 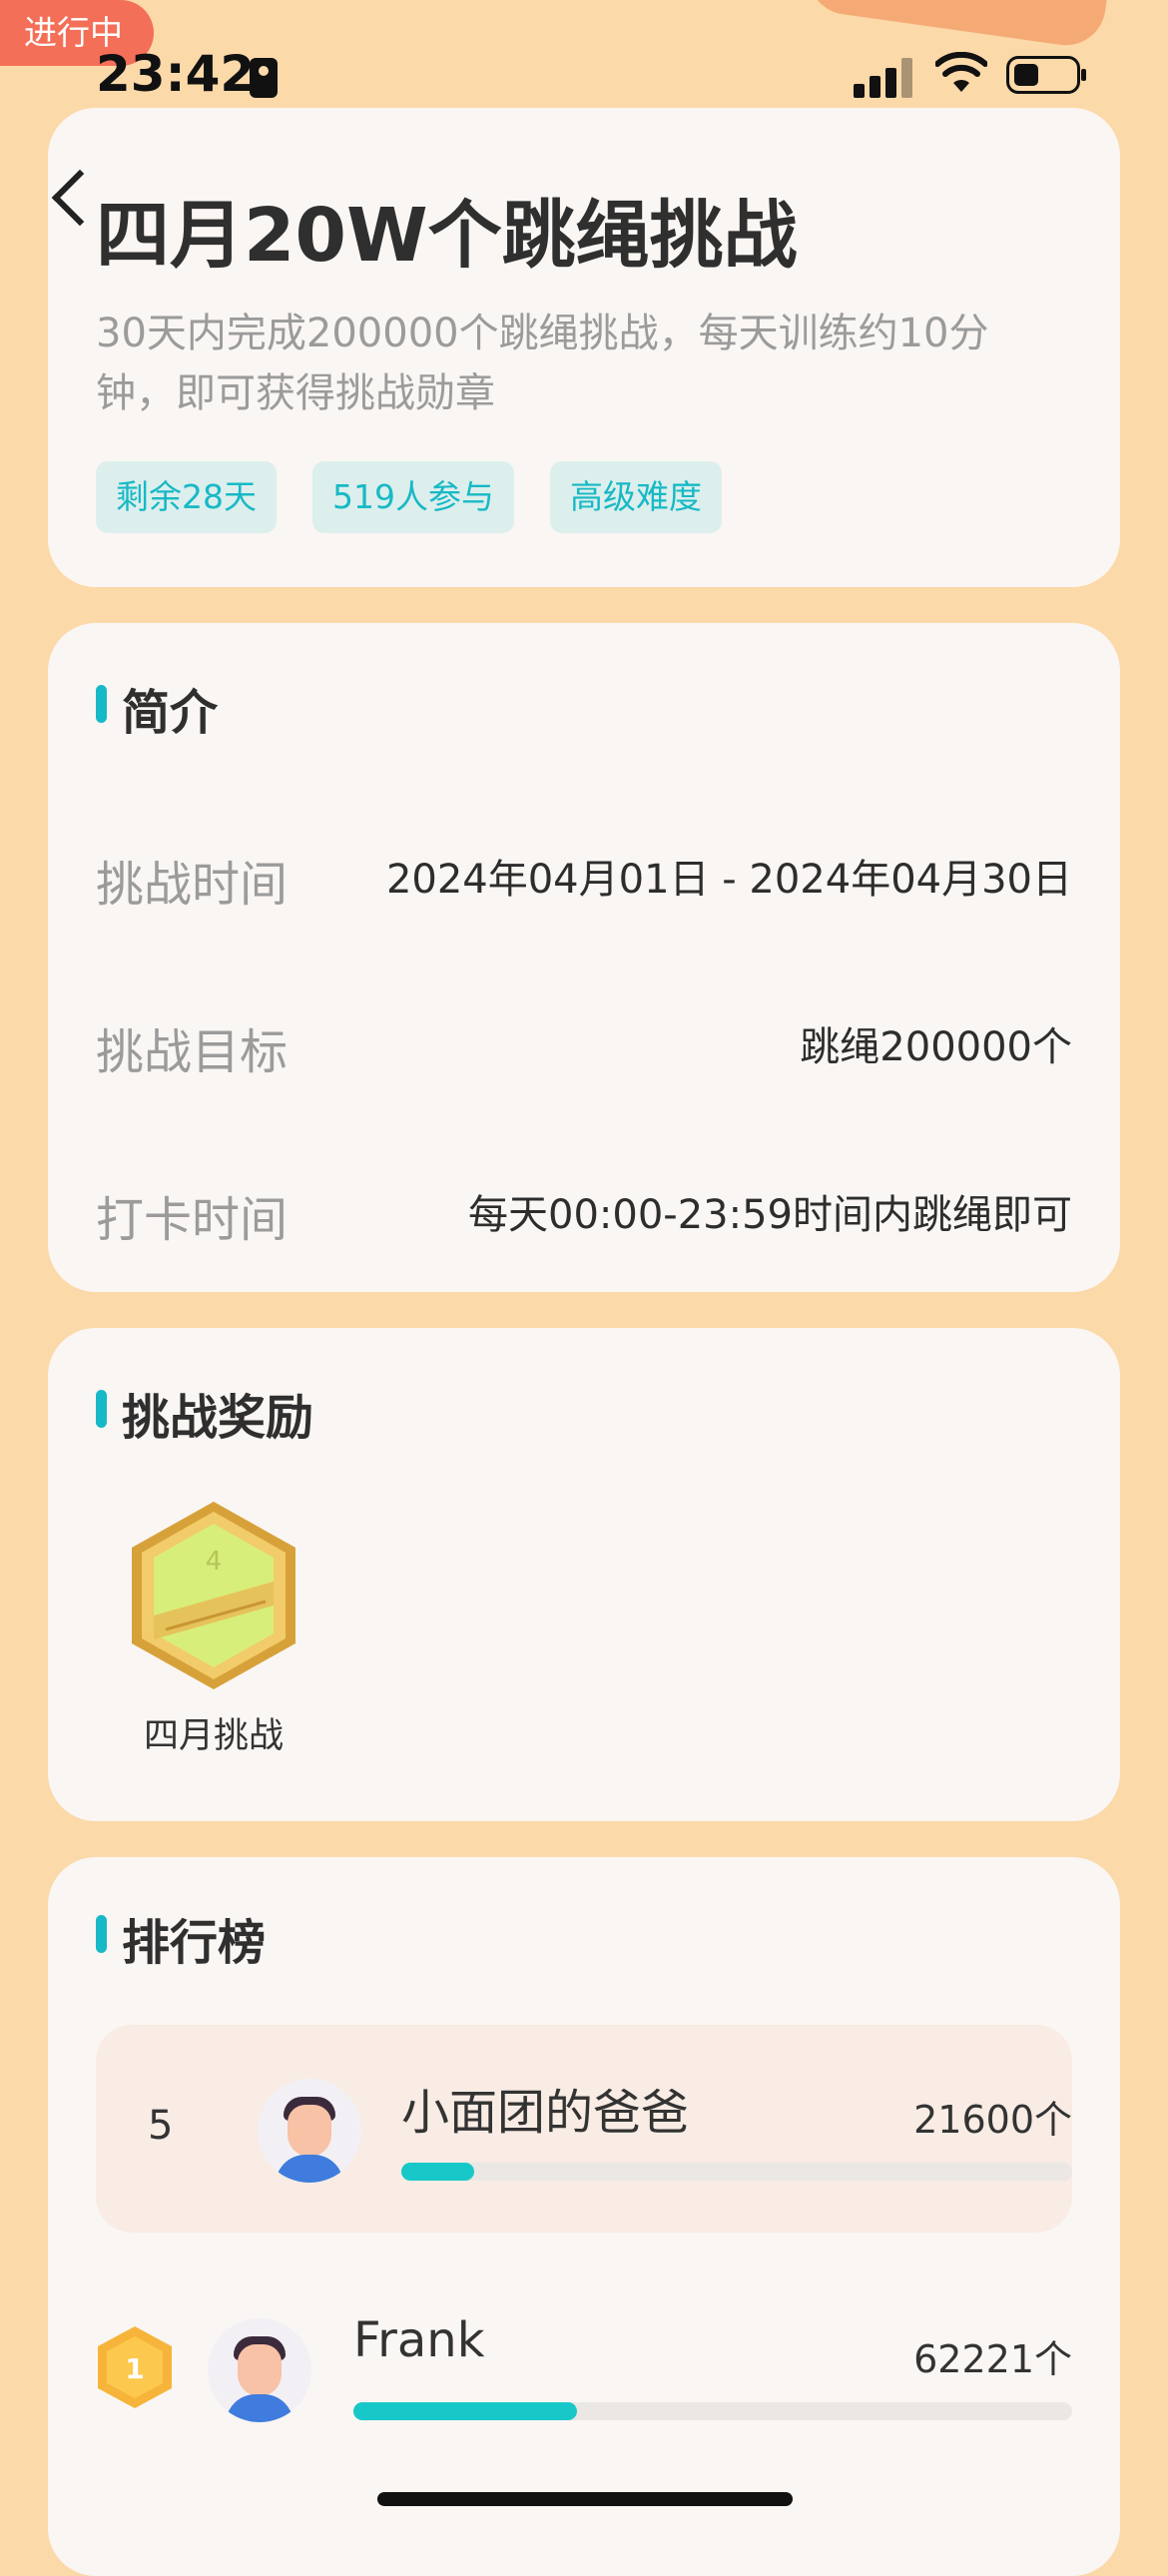 What do you see at coordinates (992, 2120) in the screenshot?
I see `rank-count: 21600个` at bounding box center [992, 2120].